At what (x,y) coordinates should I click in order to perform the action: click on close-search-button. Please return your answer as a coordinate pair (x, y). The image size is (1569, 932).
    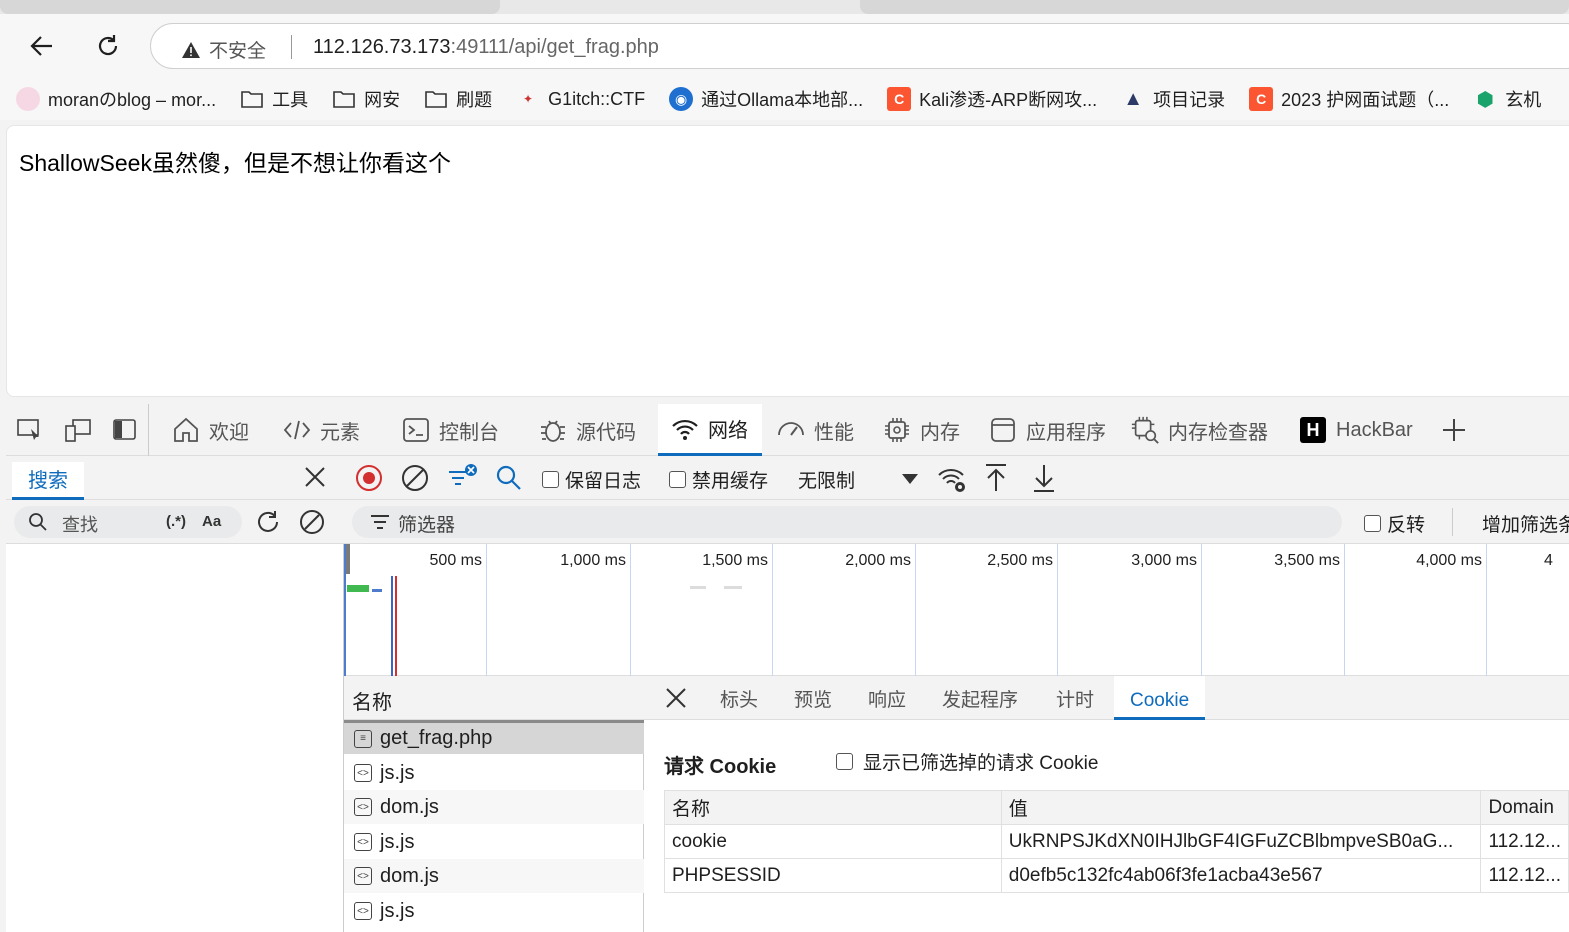
    Looking at the image, I should click on (315, 479).